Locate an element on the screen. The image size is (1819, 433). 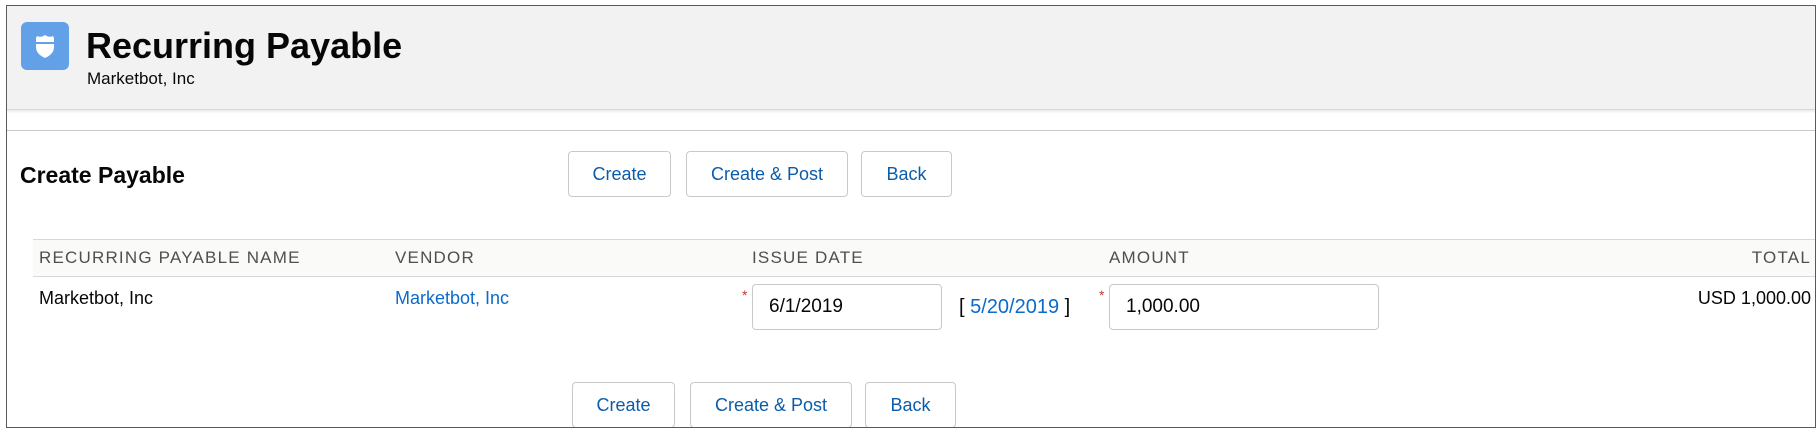
vendor-link: Marketbot, Inc is located at coordinates (452, 298).